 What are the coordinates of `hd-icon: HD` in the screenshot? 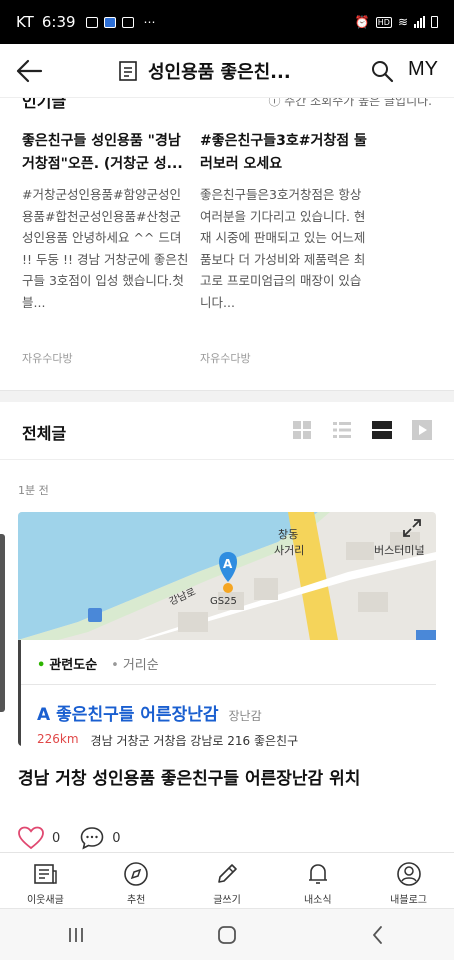 It's located at (383, 22).